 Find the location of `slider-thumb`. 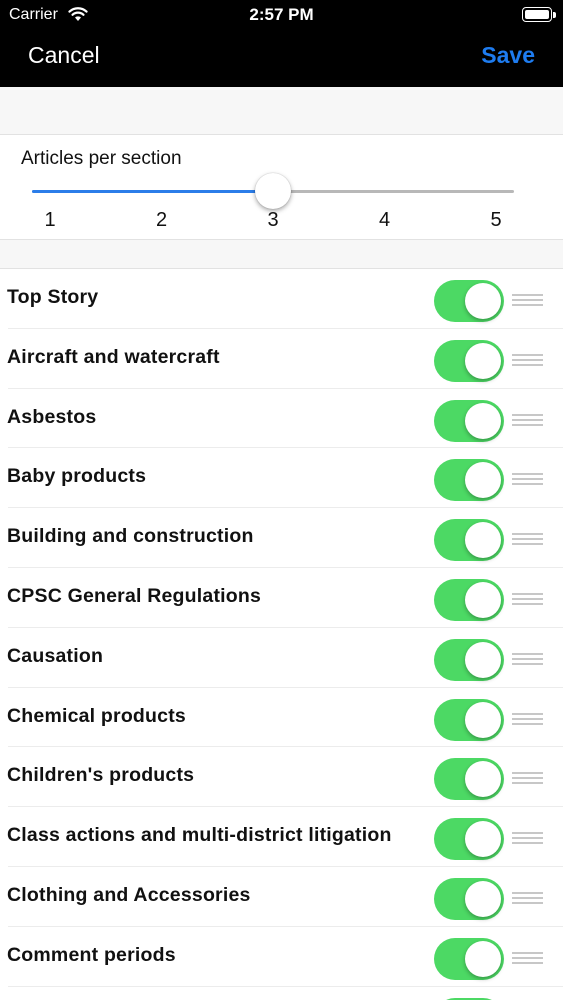

slider-thumb is located at coordinates (273, 191).